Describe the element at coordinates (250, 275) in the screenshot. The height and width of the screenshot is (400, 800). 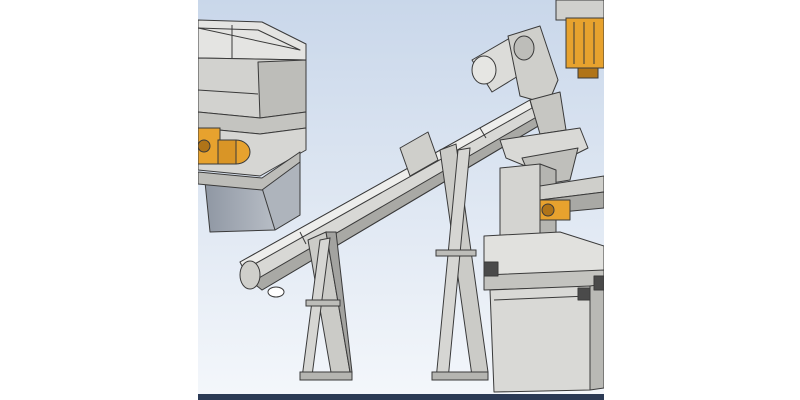
I see `conveyor-end-cap` at that location.